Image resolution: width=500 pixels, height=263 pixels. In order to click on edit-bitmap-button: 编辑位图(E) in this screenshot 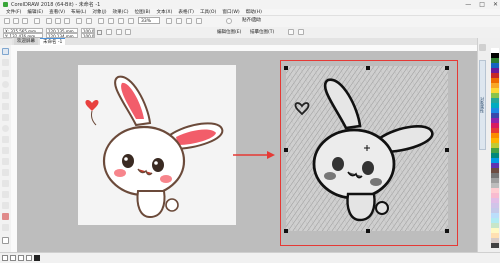, I will do `click(229, 32)`.